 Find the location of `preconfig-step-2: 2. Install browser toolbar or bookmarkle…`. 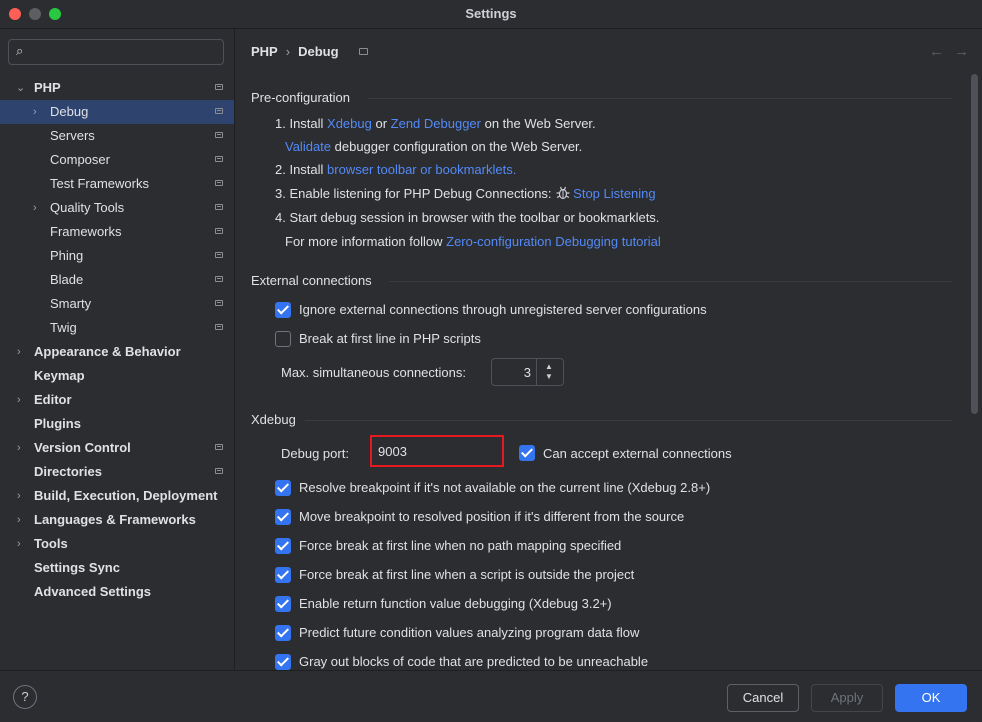

preconfig-step-2: 2. Install browser toolbar or bookmarkle… is located at coordinates (396, 169).